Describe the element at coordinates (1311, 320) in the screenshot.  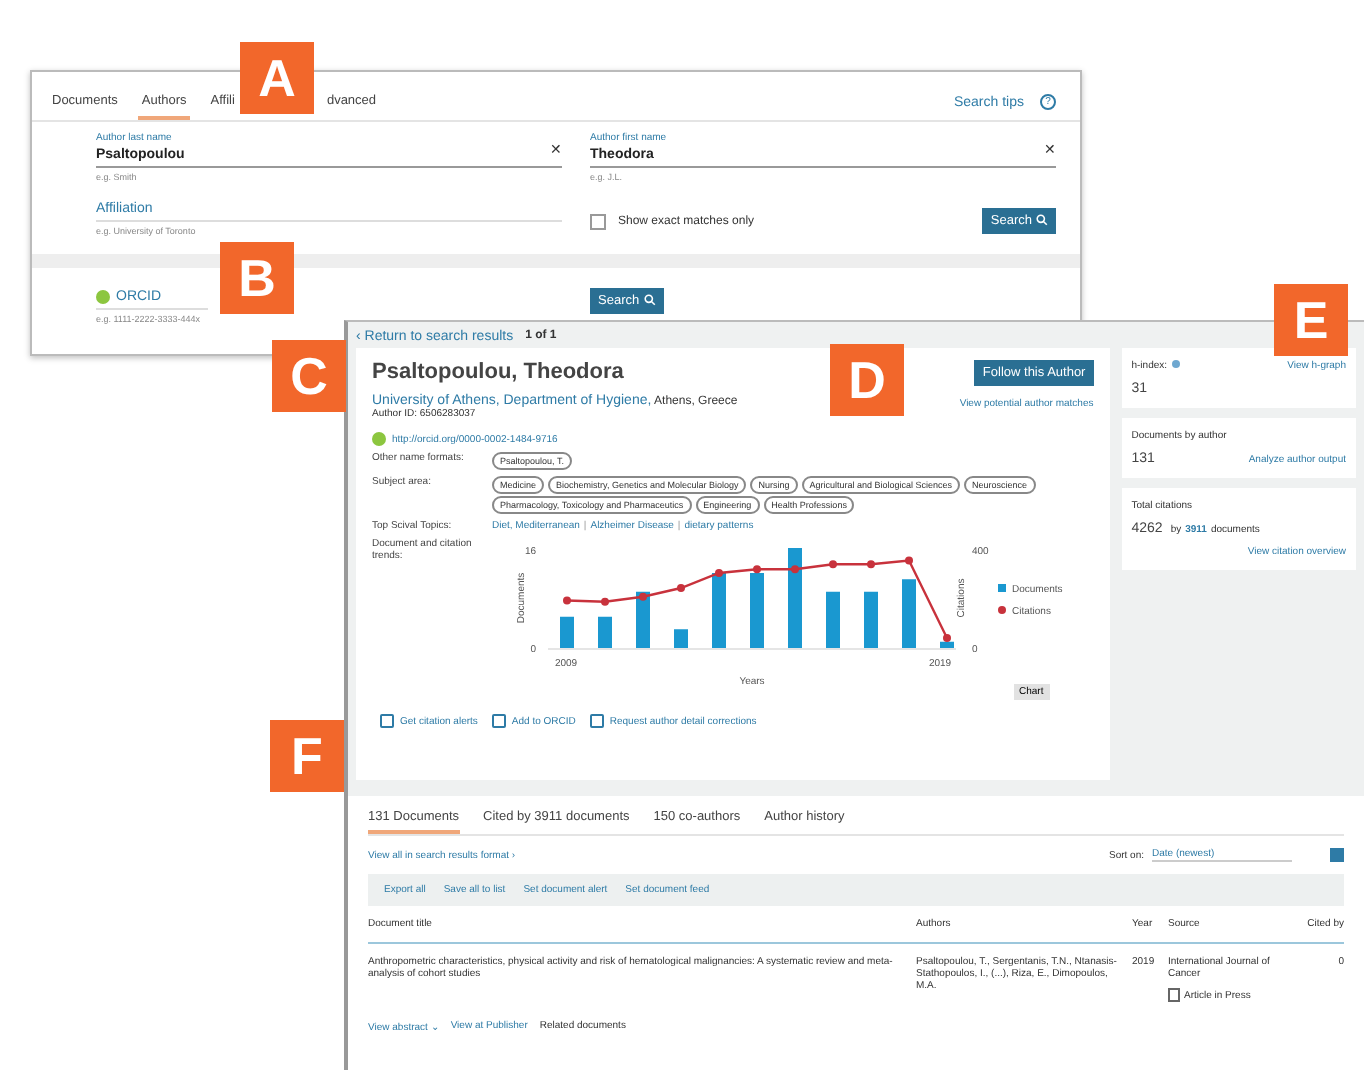
I see `callout-letter: E` at that location.